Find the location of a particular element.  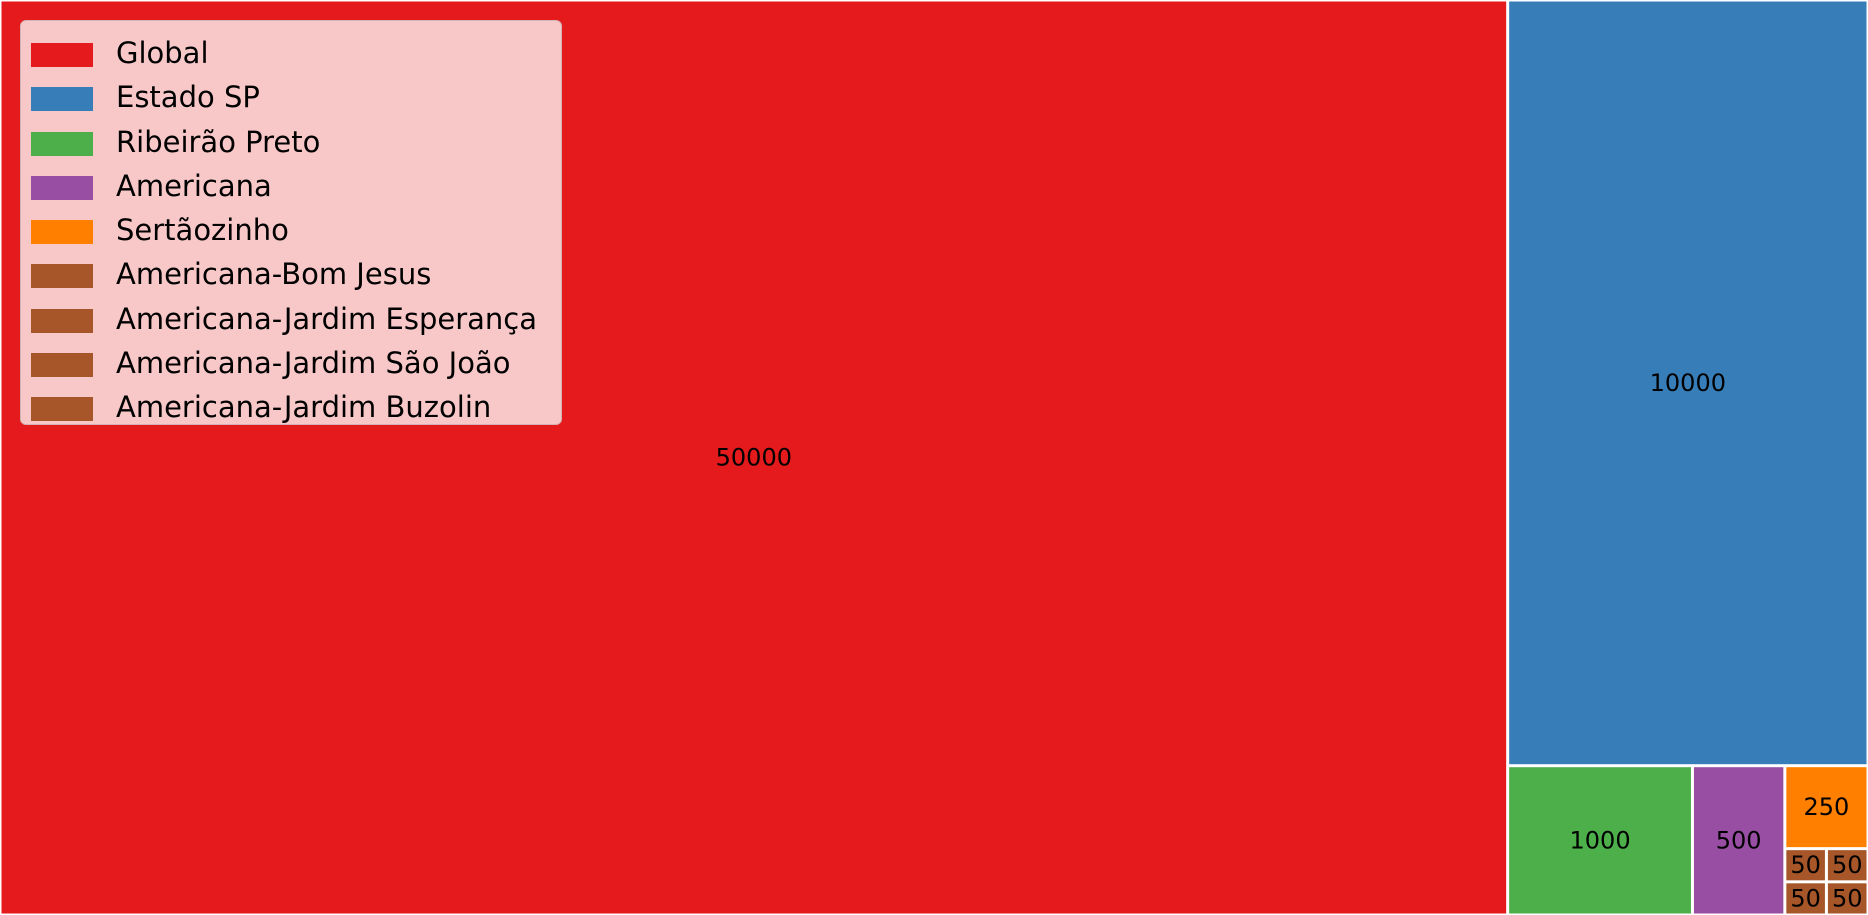

legend-item-sertaozinho: Sertãozinho is located at coordinates (291, 230).